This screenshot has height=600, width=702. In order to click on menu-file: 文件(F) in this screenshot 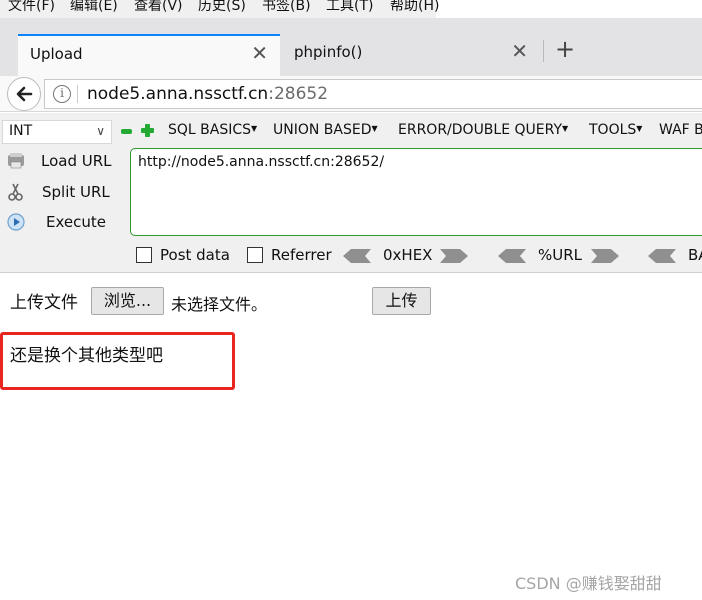, I will do `click(31, 7)`.